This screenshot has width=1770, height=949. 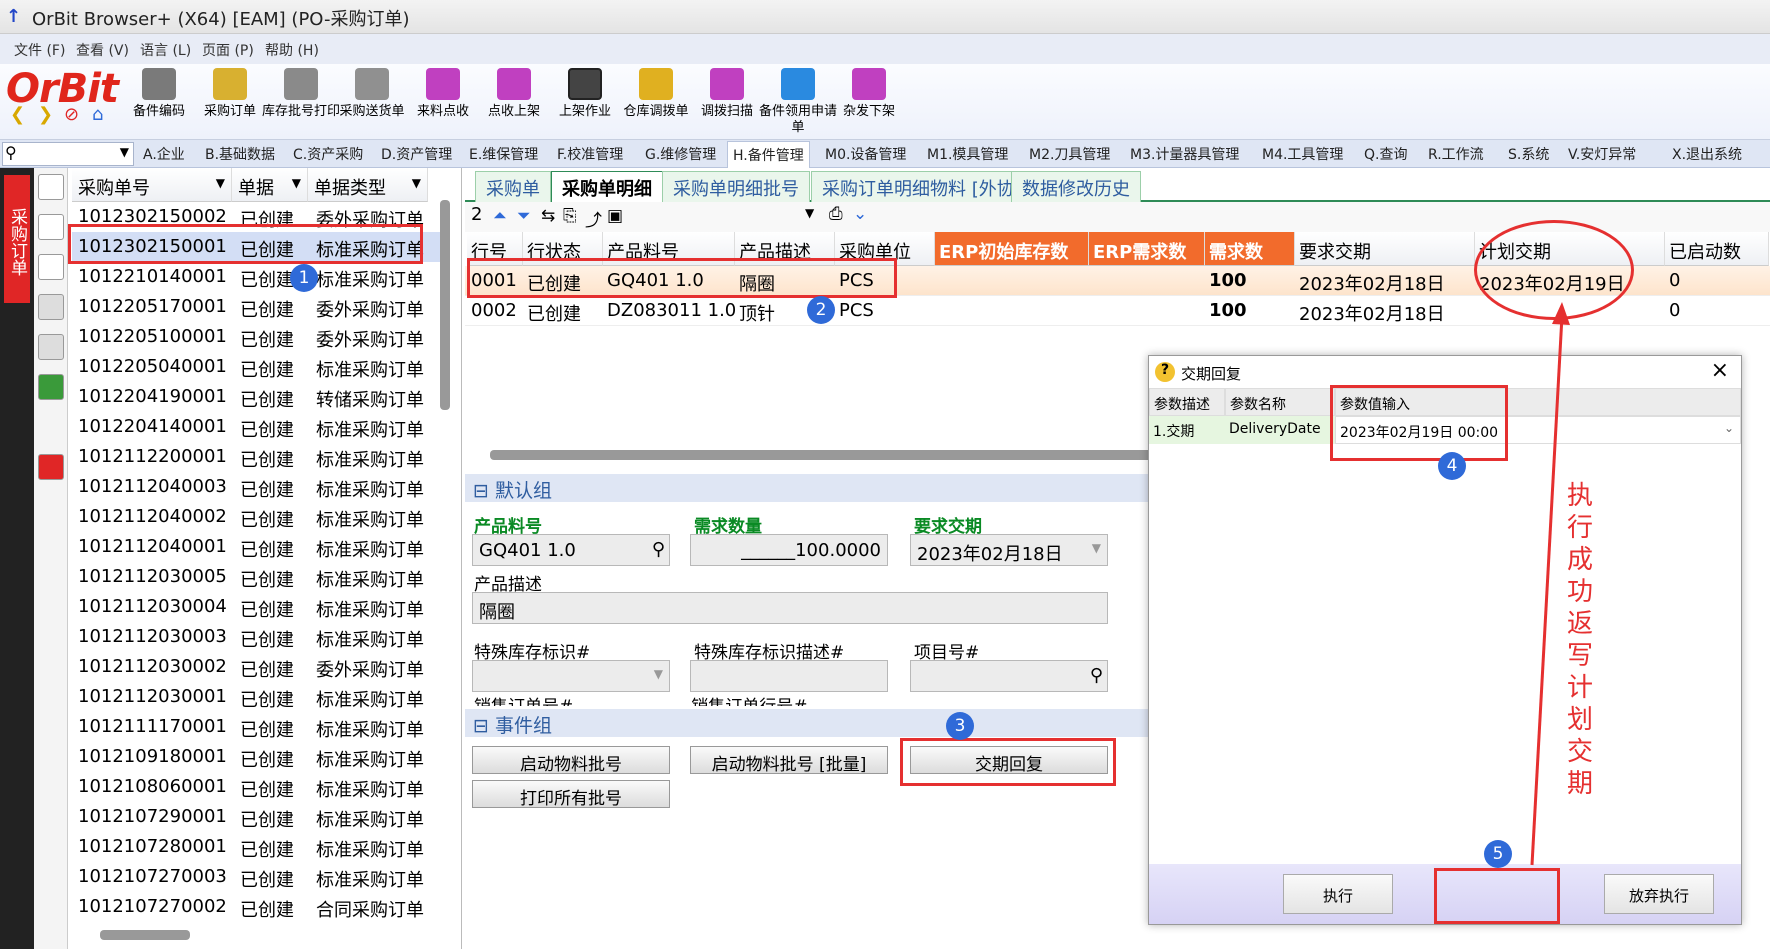 What do you see at coordinates (1147, 249) in the screenshot?
I see `col-erp-demand: ERP需求数` at bounding box center [1147, 249].